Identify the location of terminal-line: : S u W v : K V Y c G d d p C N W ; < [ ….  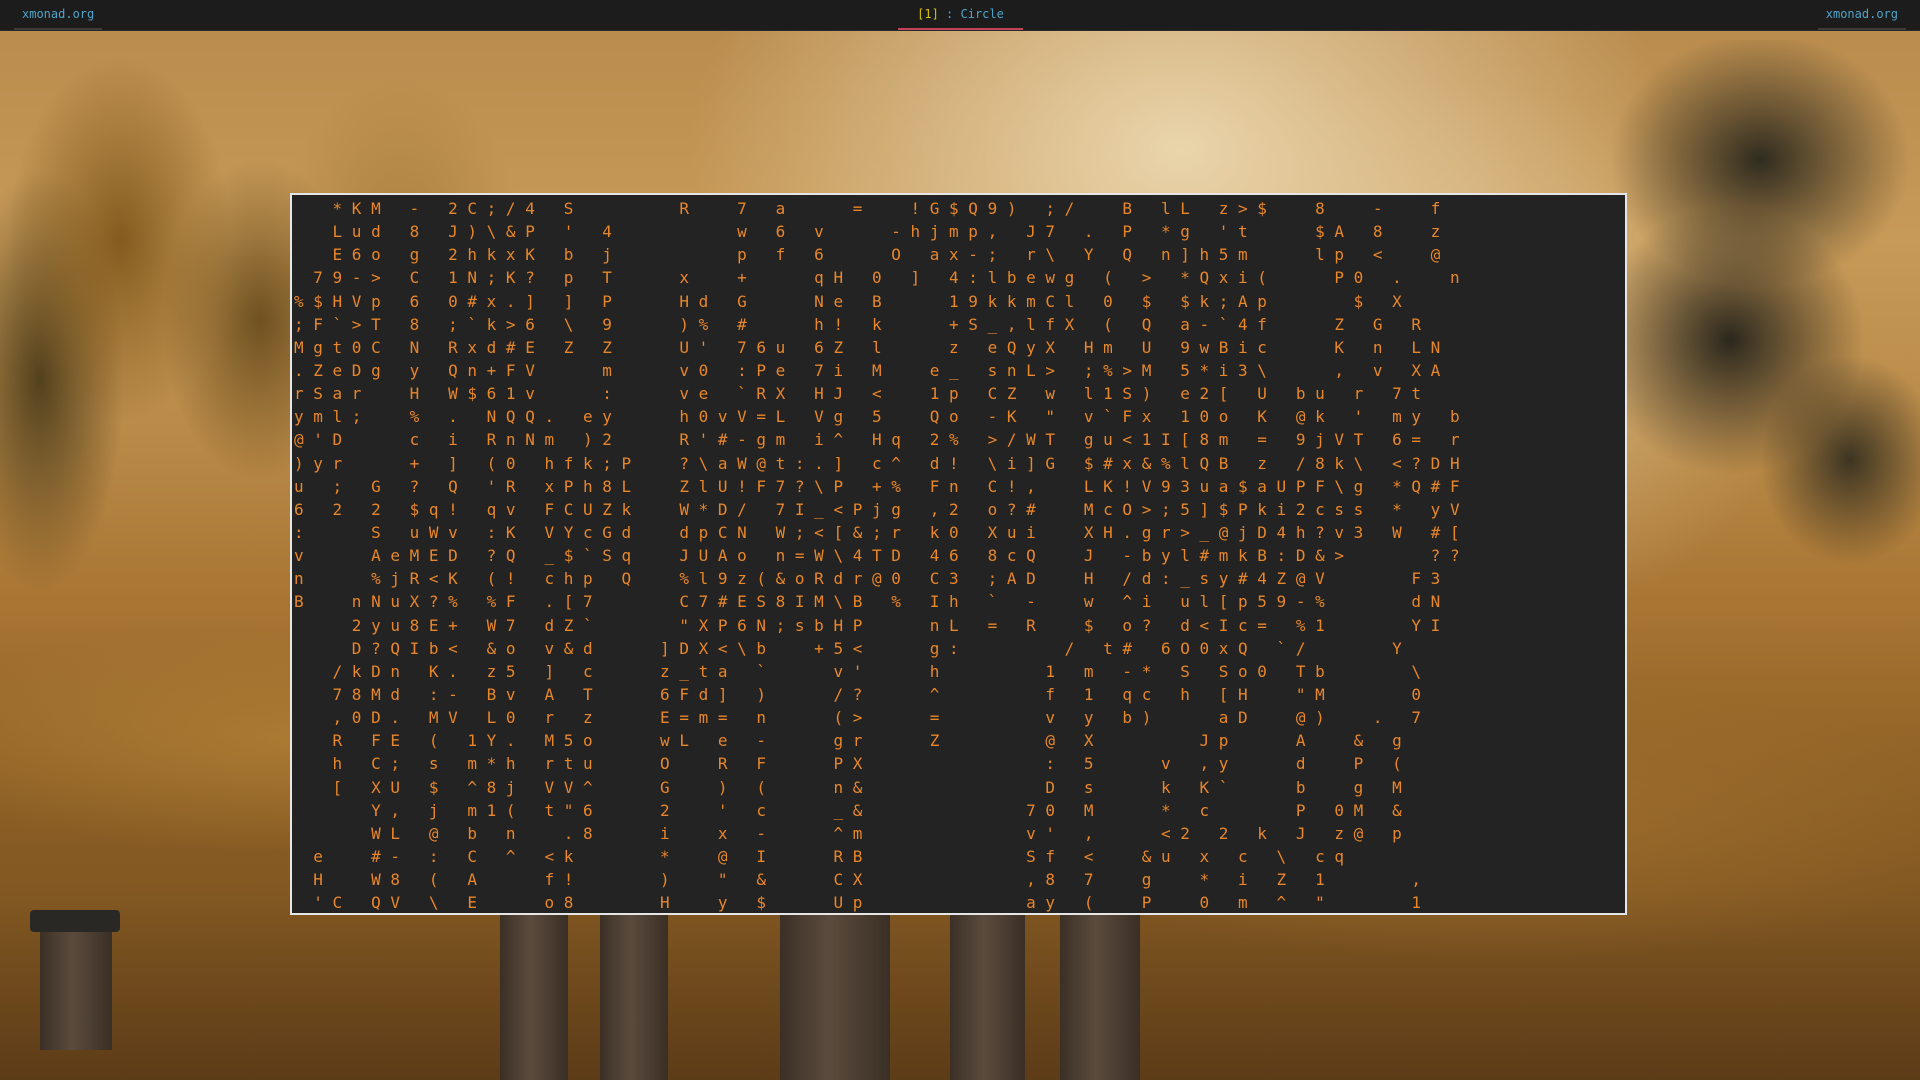
(877, 532).